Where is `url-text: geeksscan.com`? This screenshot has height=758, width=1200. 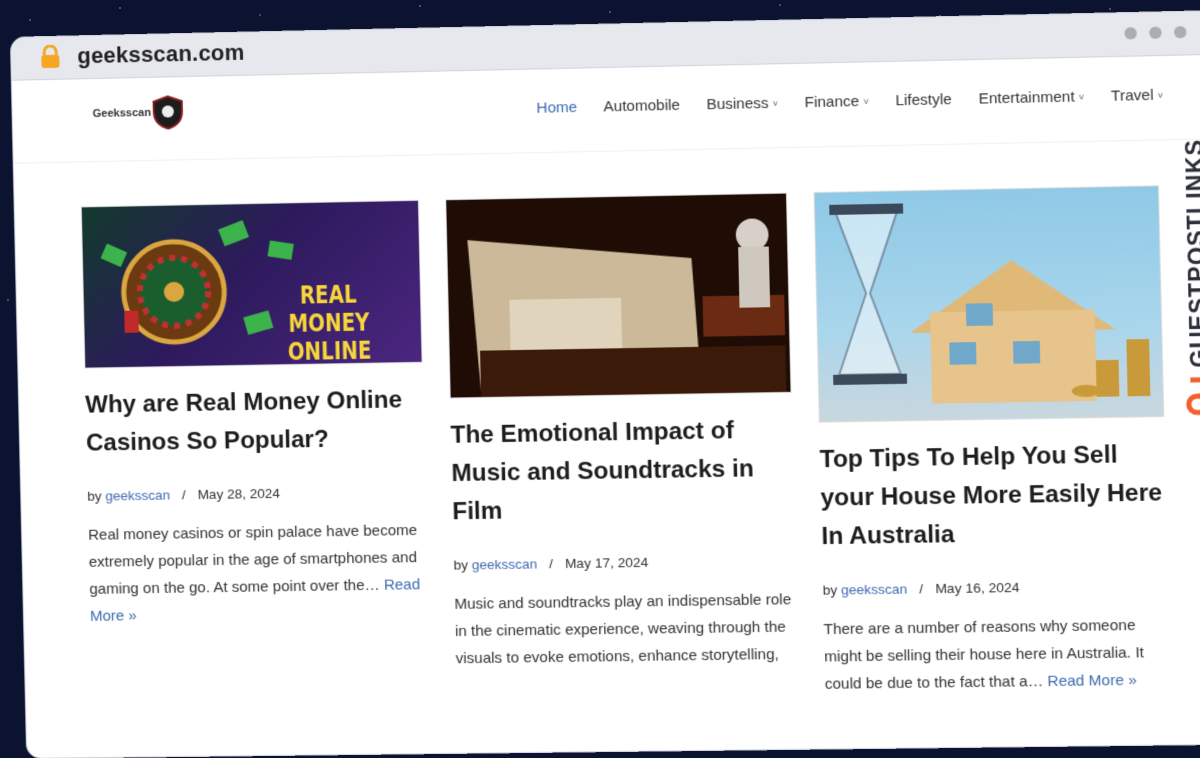
url-text: geeksscan.com is located at coordinates (161, 55).